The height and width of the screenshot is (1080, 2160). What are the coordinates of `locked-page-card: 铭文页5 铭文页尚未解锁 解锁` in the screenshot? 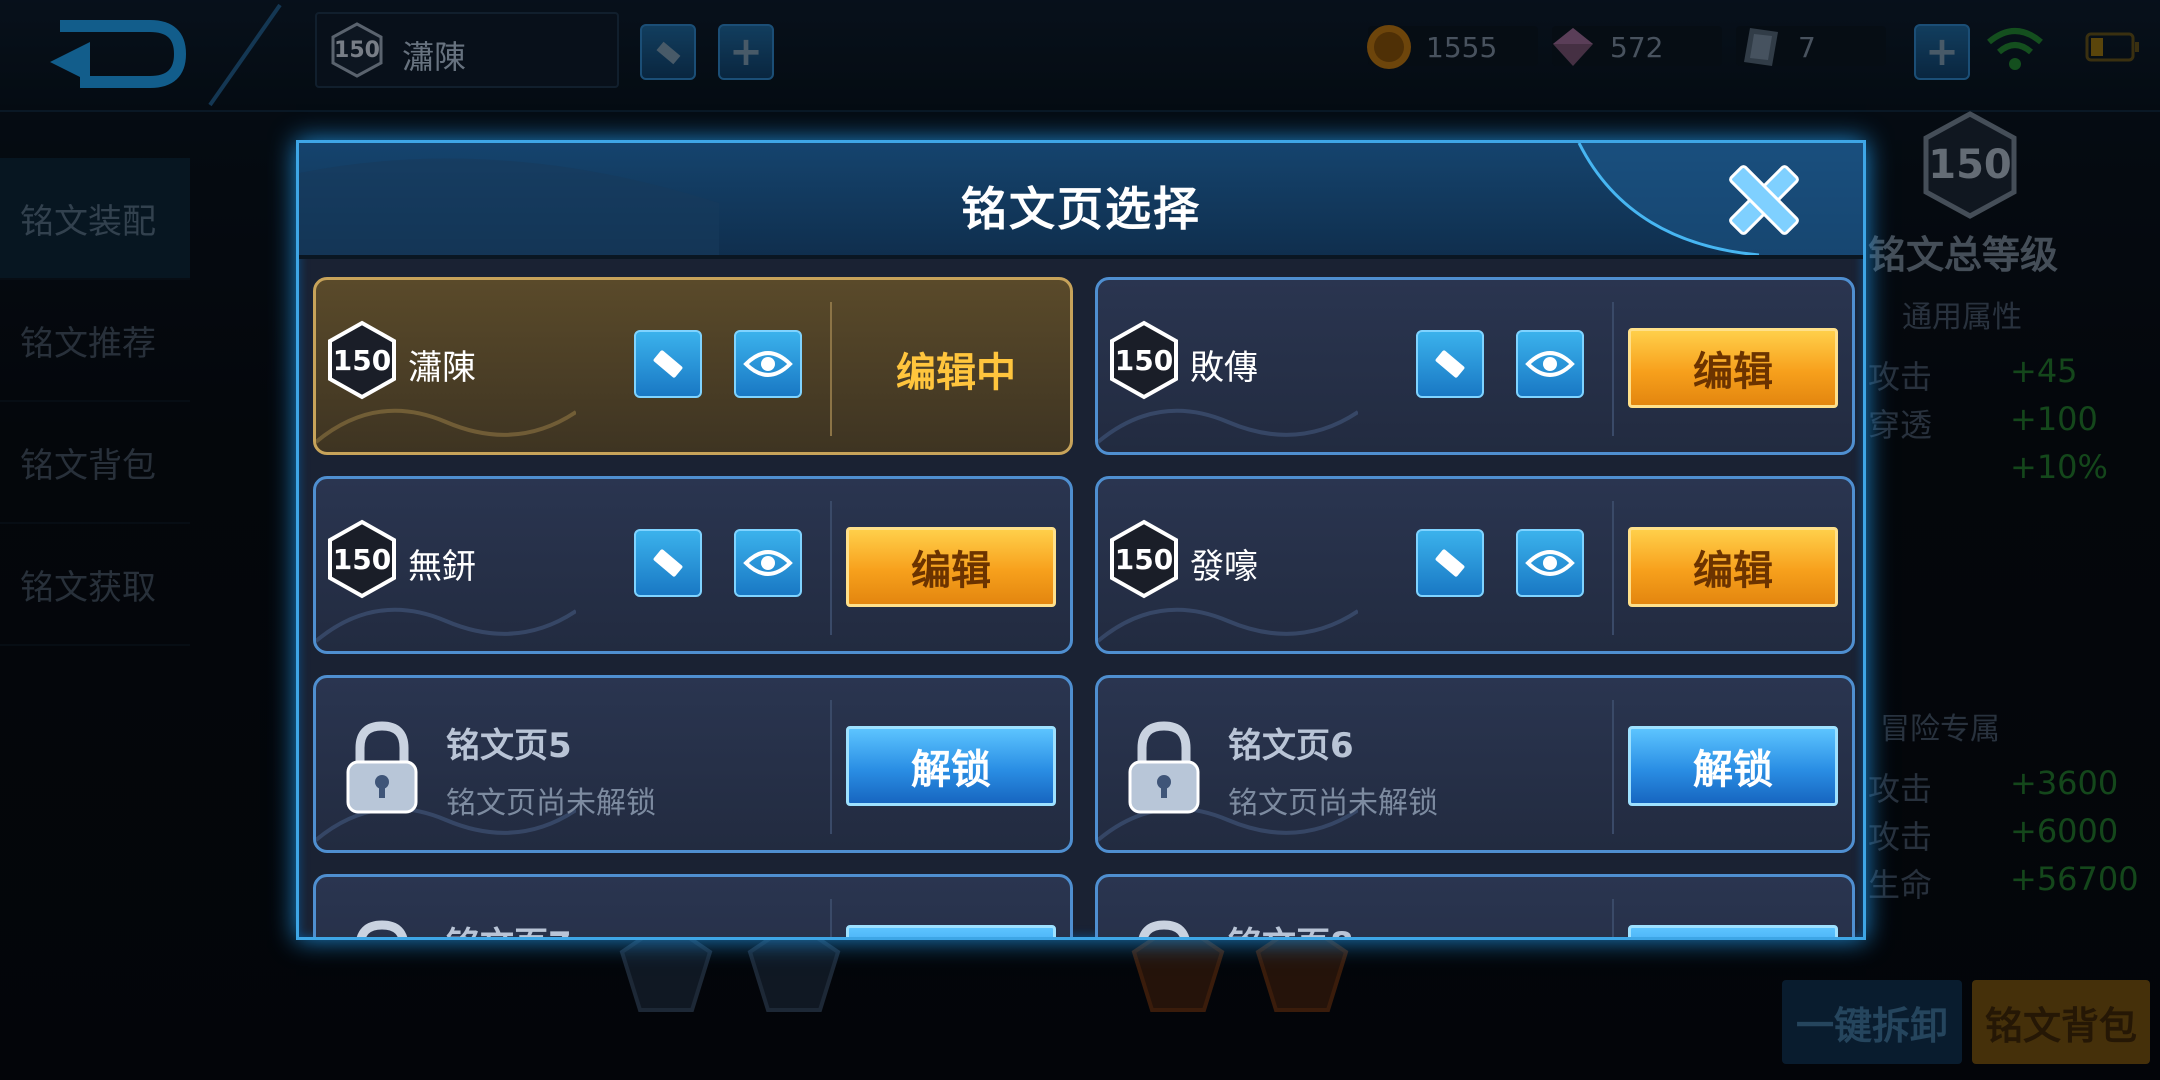 It's located at (693, 764).